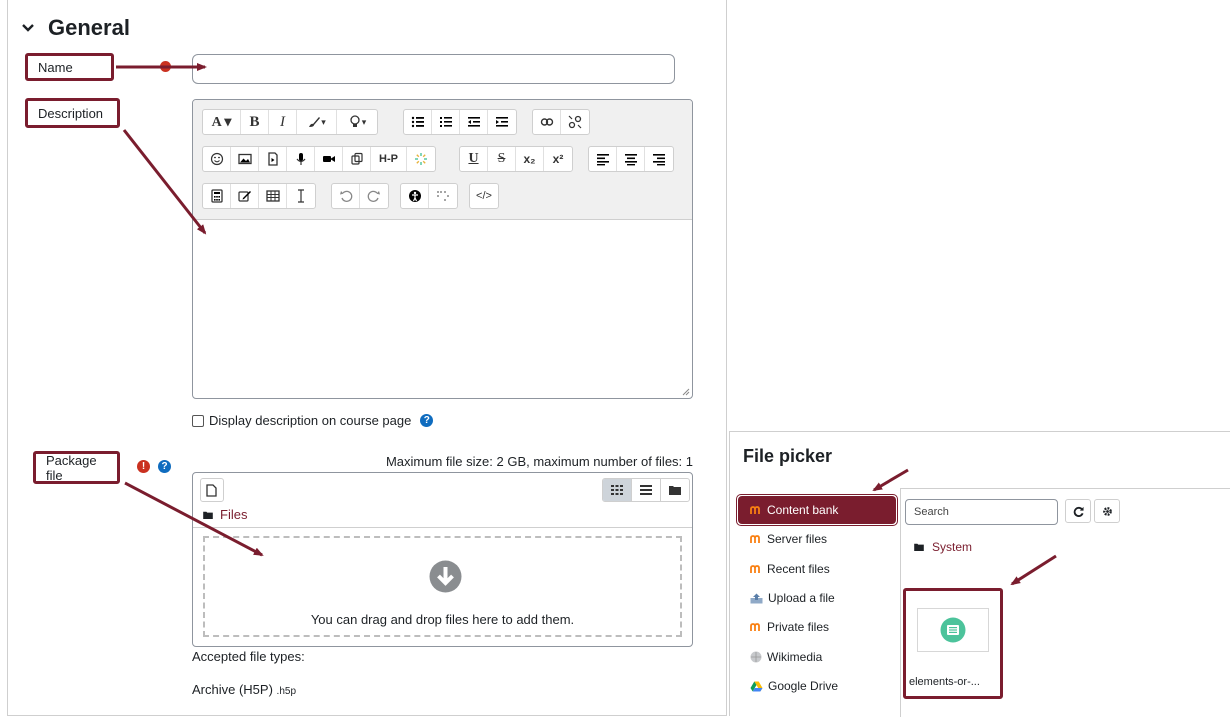  What do you see at coordinates (442, 160) in the screenshot?
I see `editor-toolbar: A ▾ B I ▾ ▾ H-P U S x₂ x² </>` at bounding box center [442, 160].